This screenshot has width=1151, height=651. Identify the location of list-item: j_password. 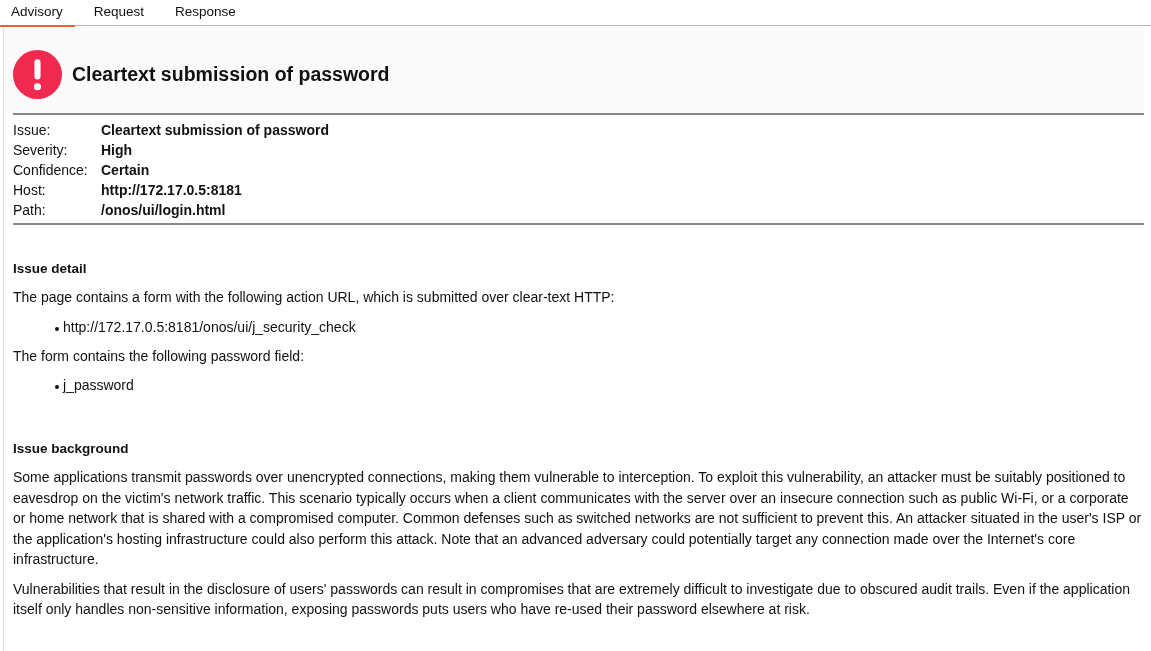
(98, 385).